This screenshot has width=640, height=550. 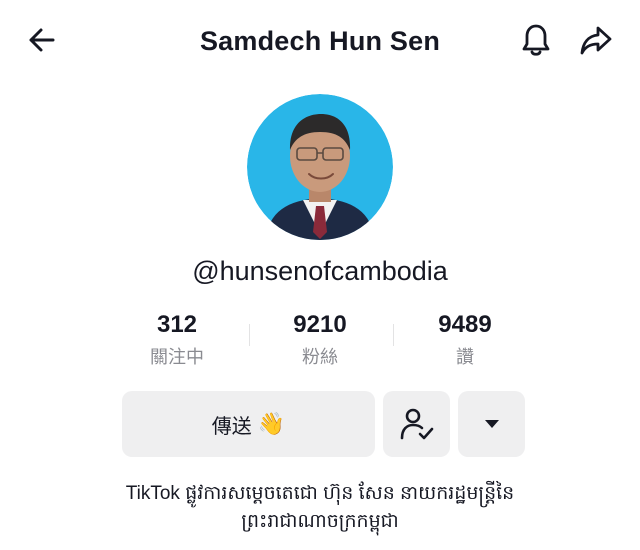 What do you see at coordinates (177, 324) in the screenshot?
I see `following-count: 312` at bounding box center [177, 324].